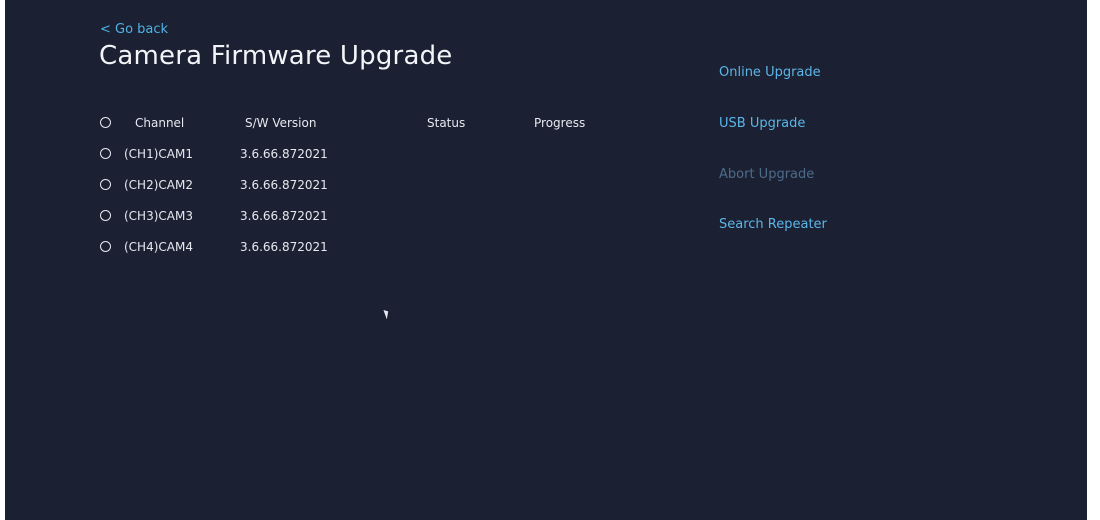 The image size is (1100, 520). Describe the element at coordinates (446, 123) in the screenshot. I see `column-header-status: Status` at that location.